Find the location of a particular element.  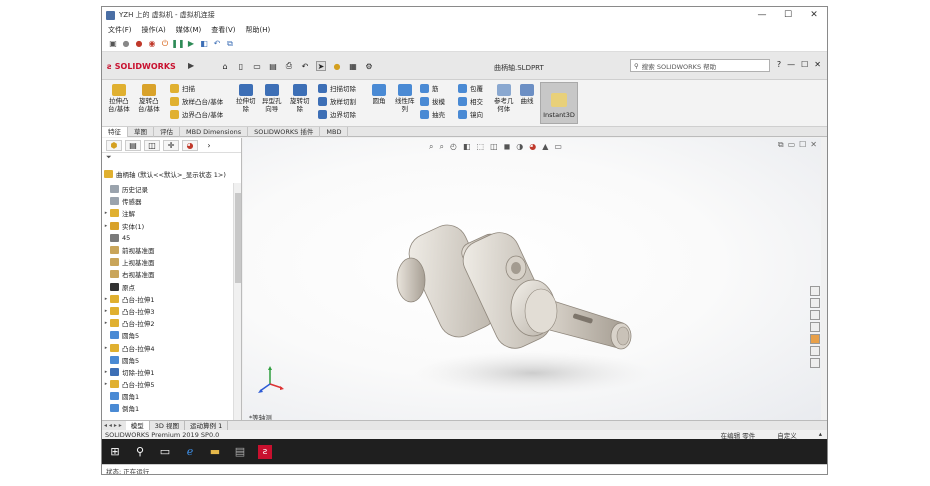

tree-item: 圆角1 is located at coordinates (168, 396).